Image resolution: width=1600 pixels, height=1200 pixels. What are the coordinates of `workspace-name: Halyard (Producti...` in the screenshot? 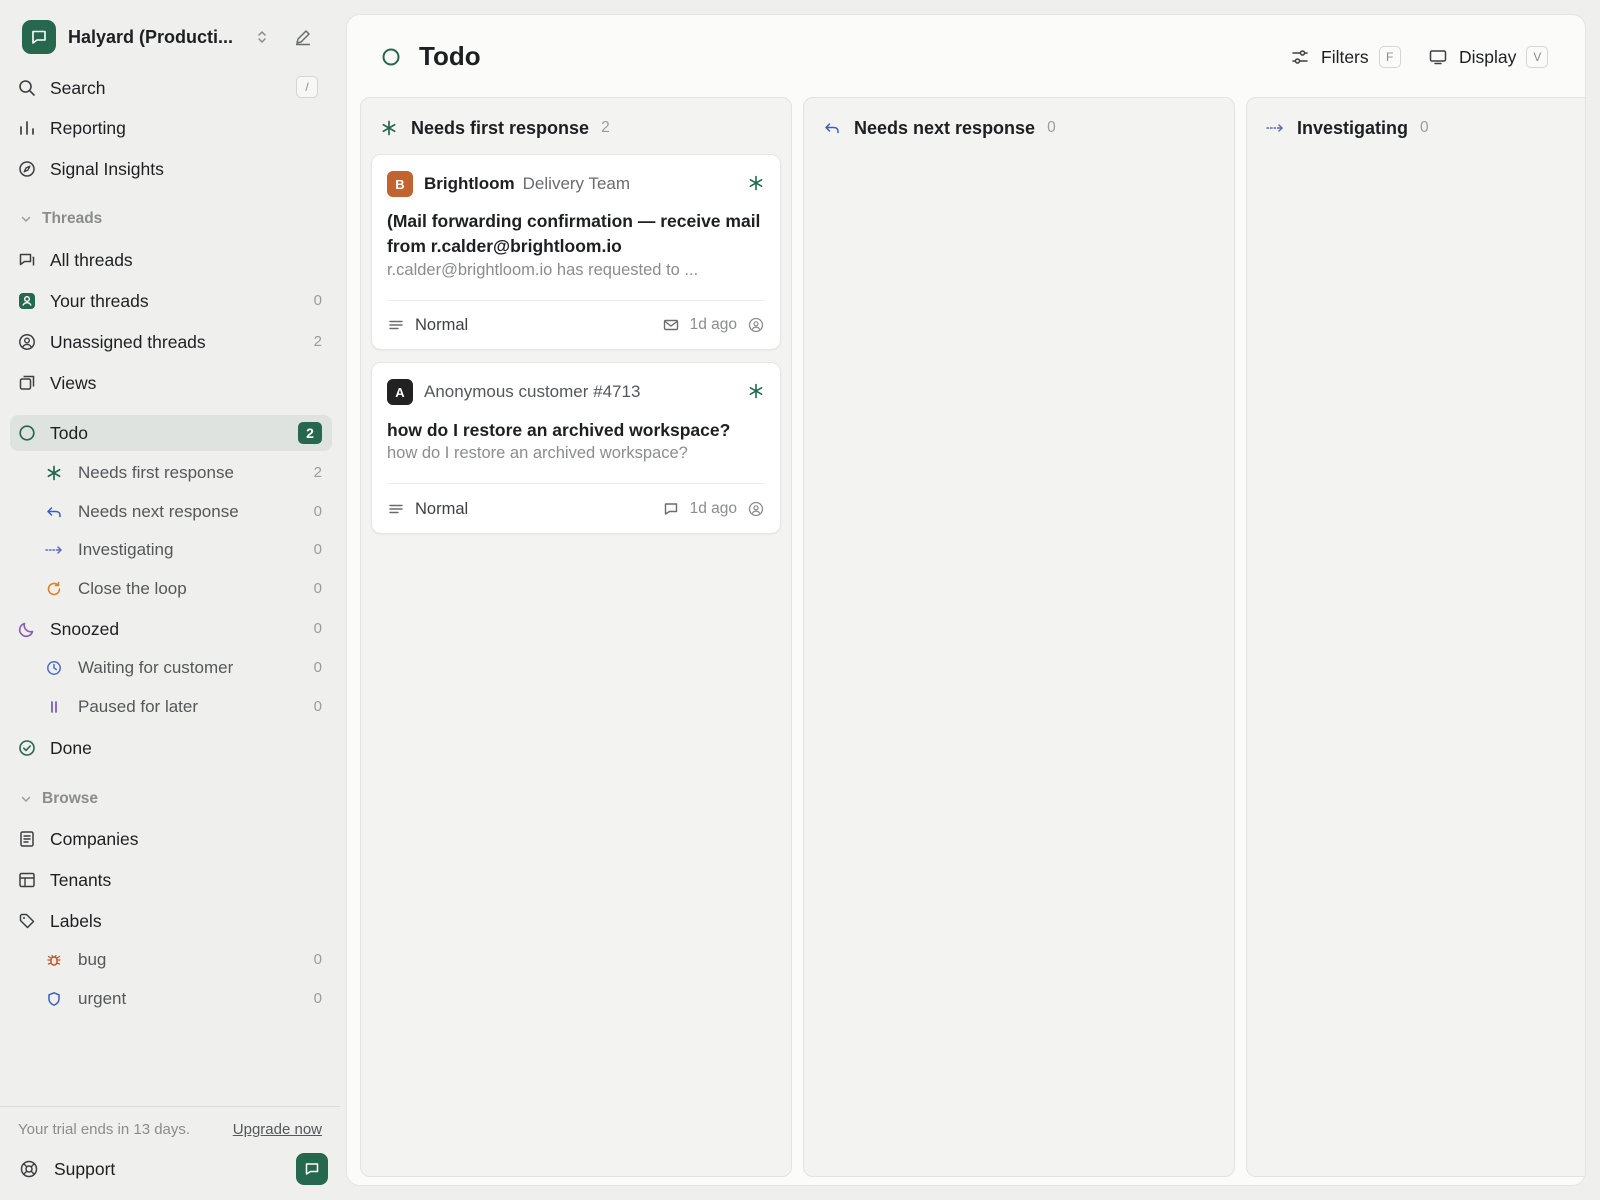 It's located at (151, 36).